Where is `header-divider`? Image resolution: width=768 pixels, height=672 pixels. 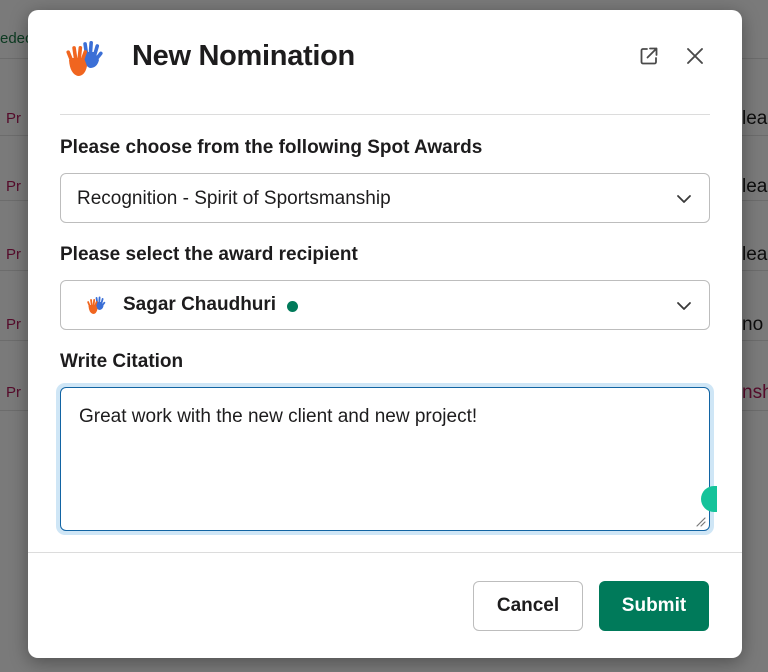 header-divider is located at coordinates (385, 114).